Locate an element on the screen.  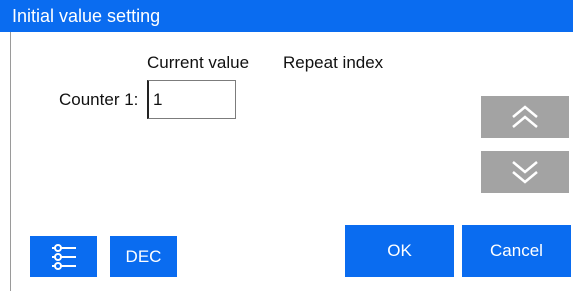
settings-sliders-icon is located at coordinates (63, 256).